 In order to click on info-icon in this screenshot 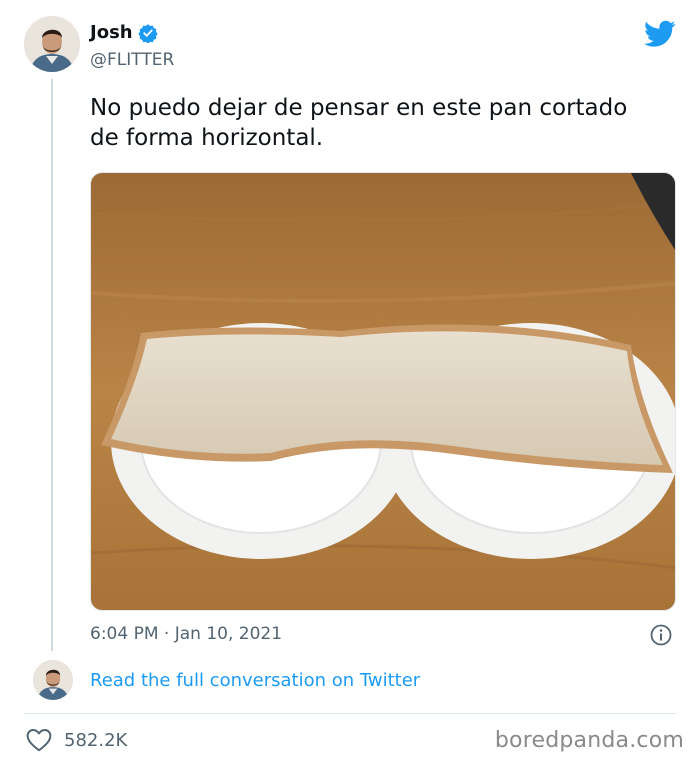, I will do `click(661, 635)`.